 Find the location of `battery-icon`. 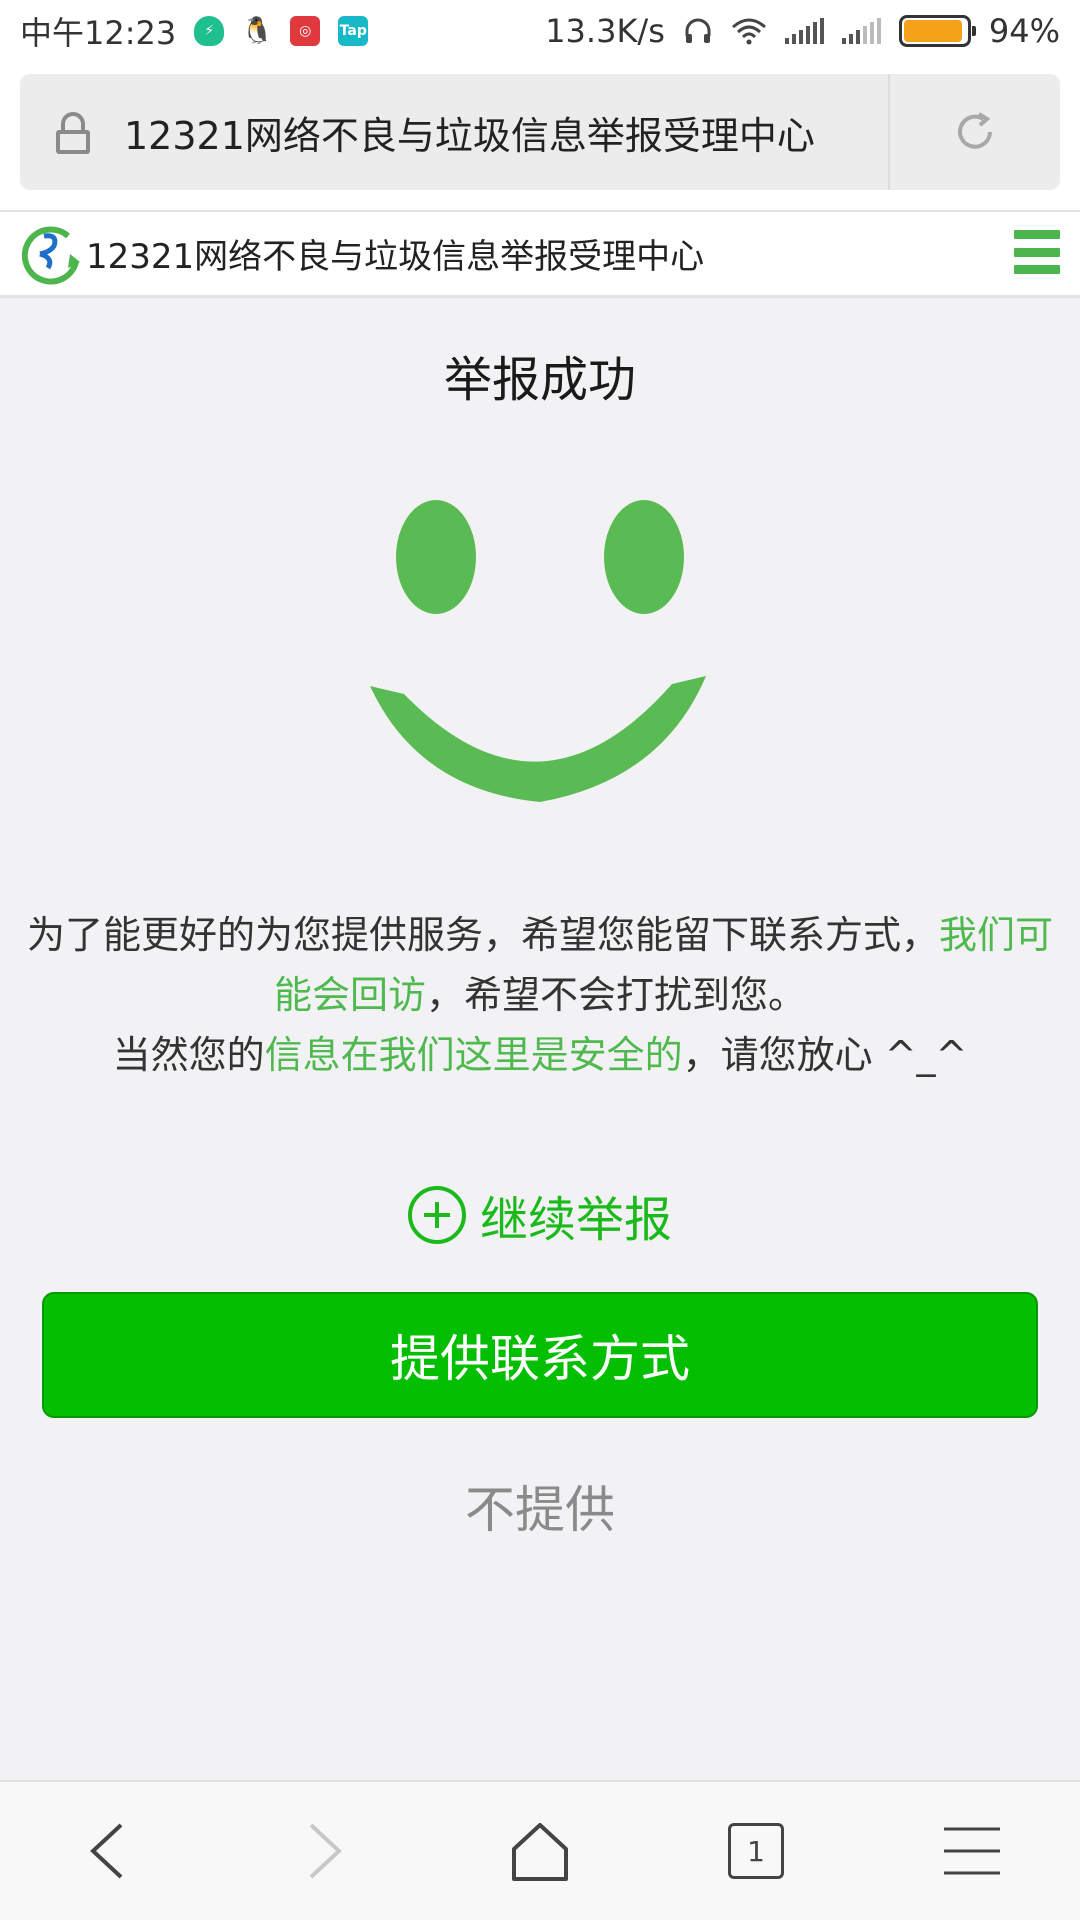

battery-icon is located at coordinates (937, 31).